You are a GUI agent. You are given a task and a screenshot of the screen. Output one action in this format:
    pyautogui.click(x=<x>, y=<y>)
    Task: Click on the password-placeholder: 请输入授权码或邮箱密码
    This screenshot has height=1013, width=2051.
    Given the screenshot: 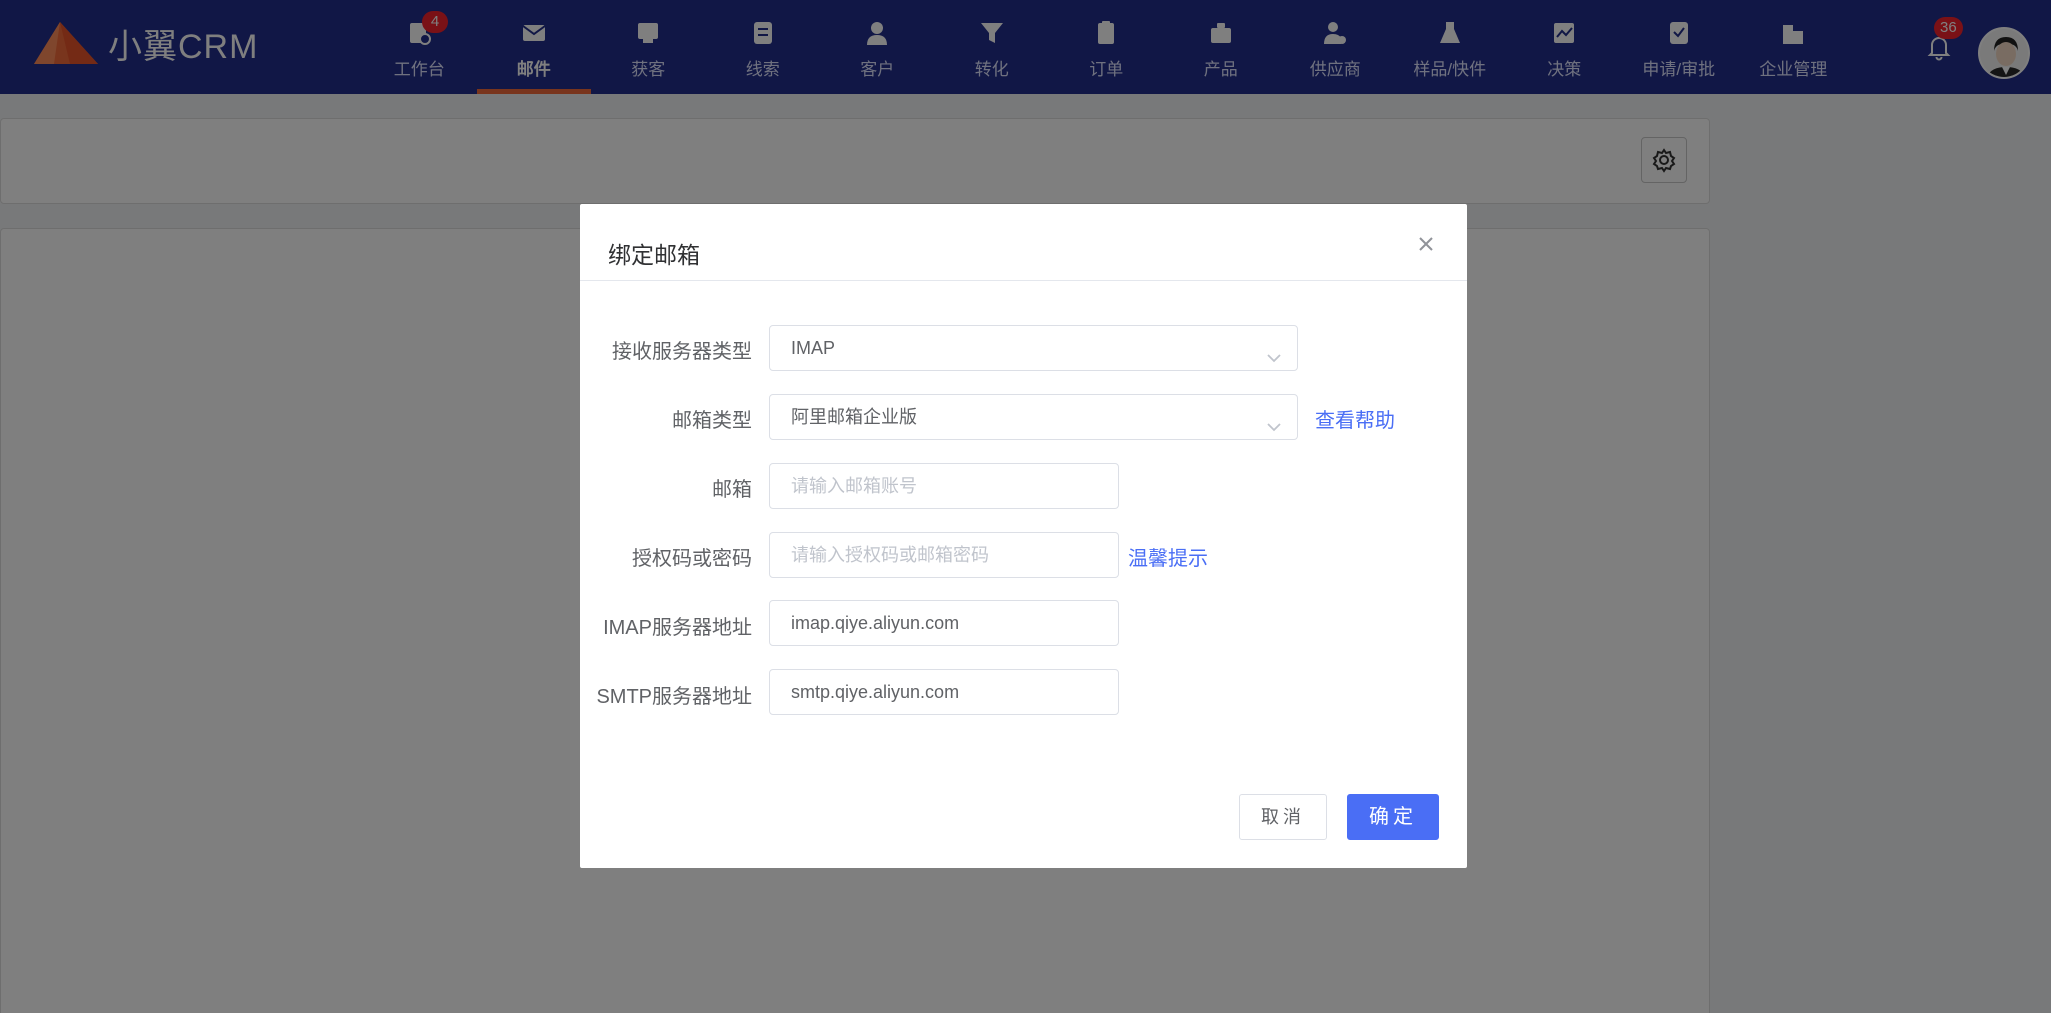 What is the action you would take?
    pyautogui.click(x=890, y=555)
    